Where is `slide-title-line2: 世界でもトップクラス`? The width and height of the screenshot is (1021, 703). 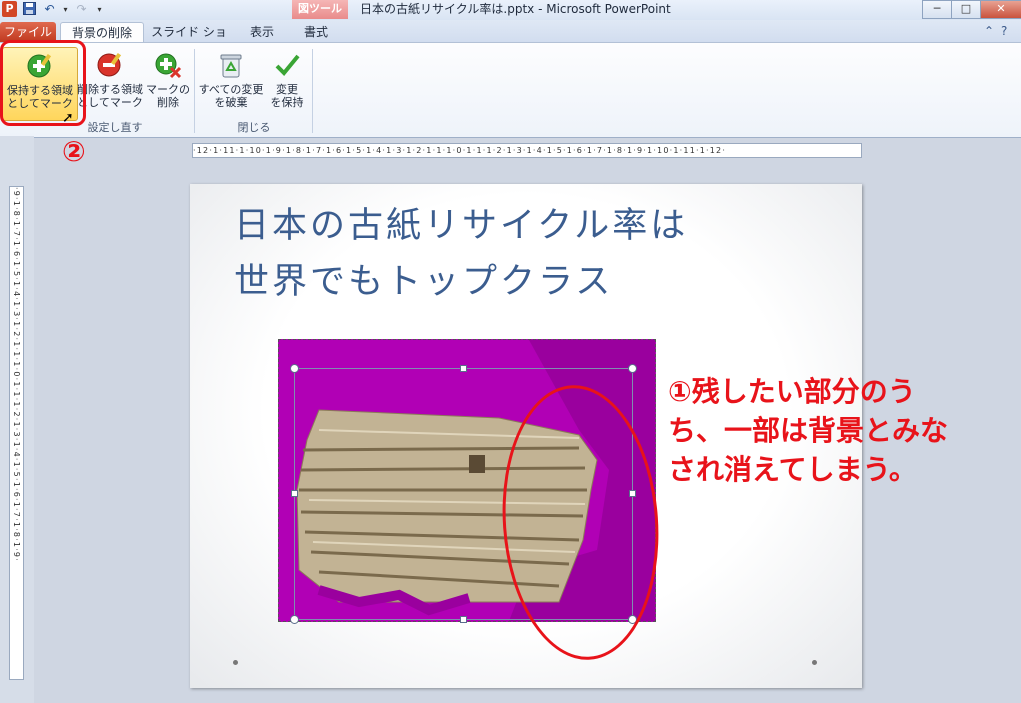 slide-title-line2: 世界でもトップクラス is located at coordinates (424, 282).